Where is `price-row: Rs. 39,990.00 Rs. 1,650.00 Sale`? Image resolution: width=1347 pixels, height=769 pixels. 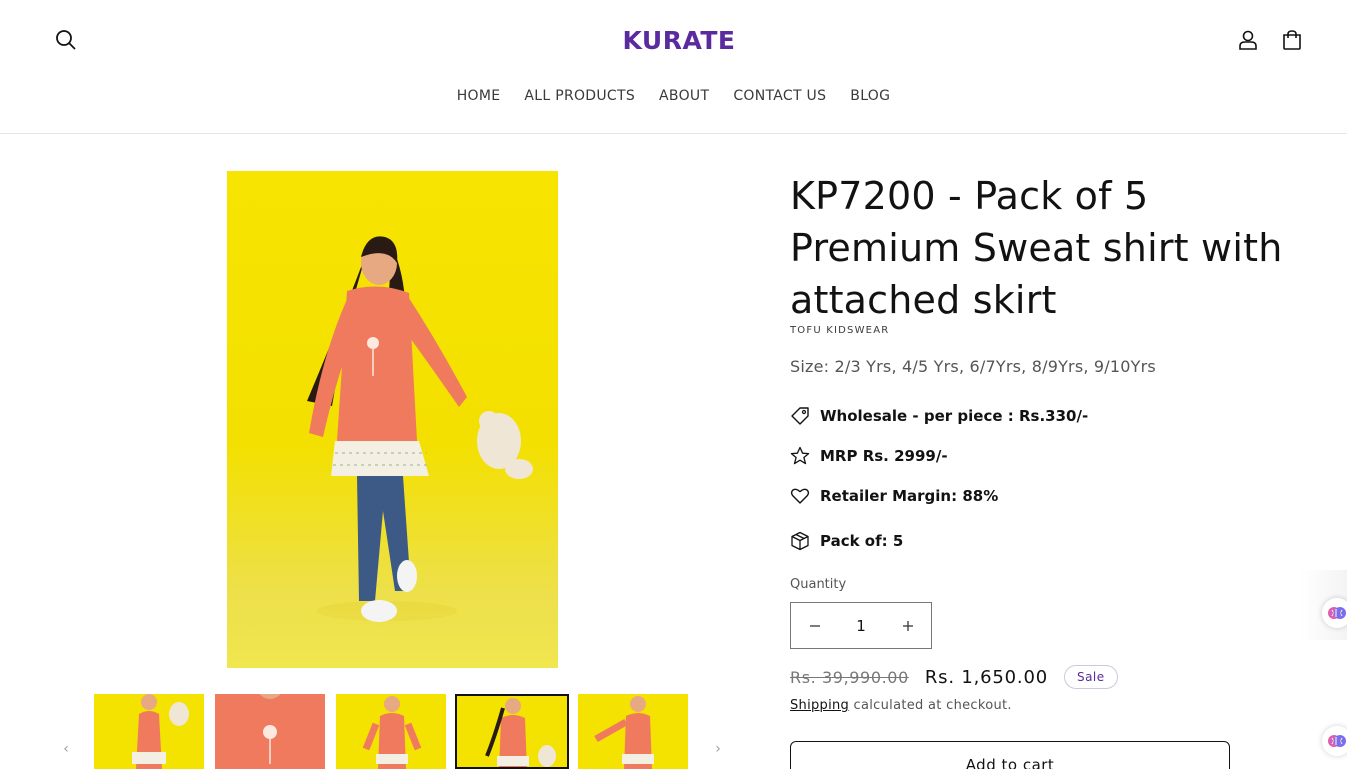
price-row: Rs. 39,990.00 Rs. 1,650.00 Sale is located at coordinates (954, 677).